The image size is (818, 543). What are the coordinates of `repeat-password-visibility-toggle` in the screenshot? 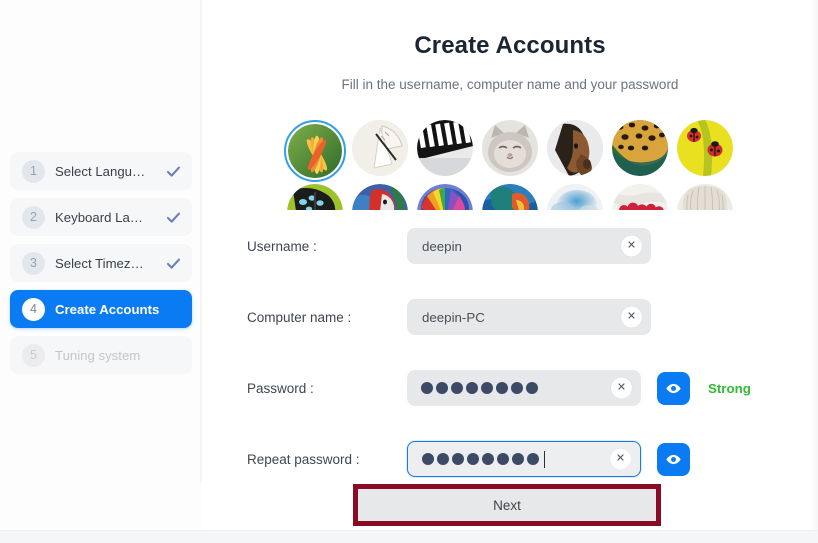 It's located at (673, 459).